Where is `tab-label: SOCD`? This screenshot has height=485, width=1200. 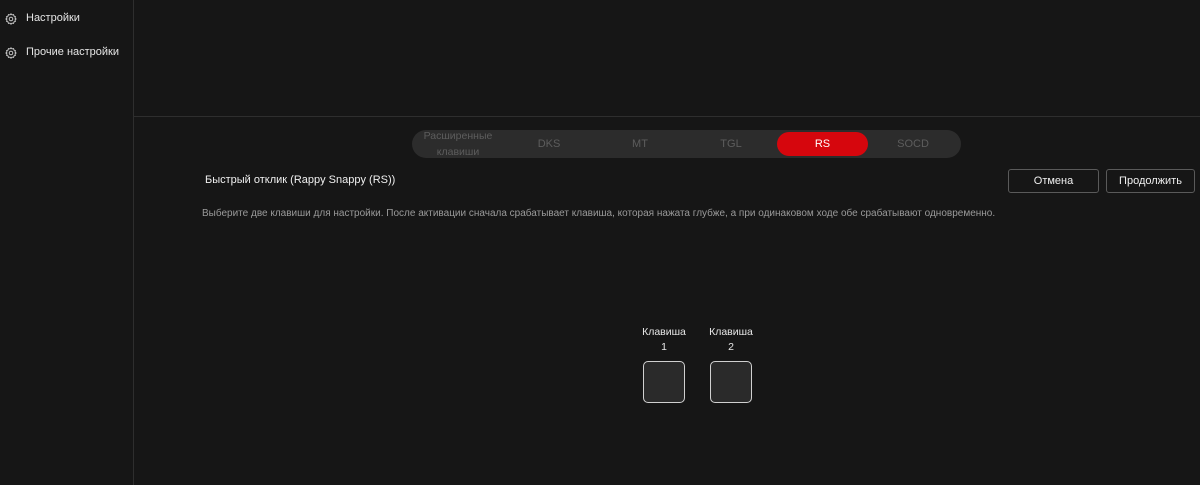
tab-label: SOCD is located at coordinates (913, 144).